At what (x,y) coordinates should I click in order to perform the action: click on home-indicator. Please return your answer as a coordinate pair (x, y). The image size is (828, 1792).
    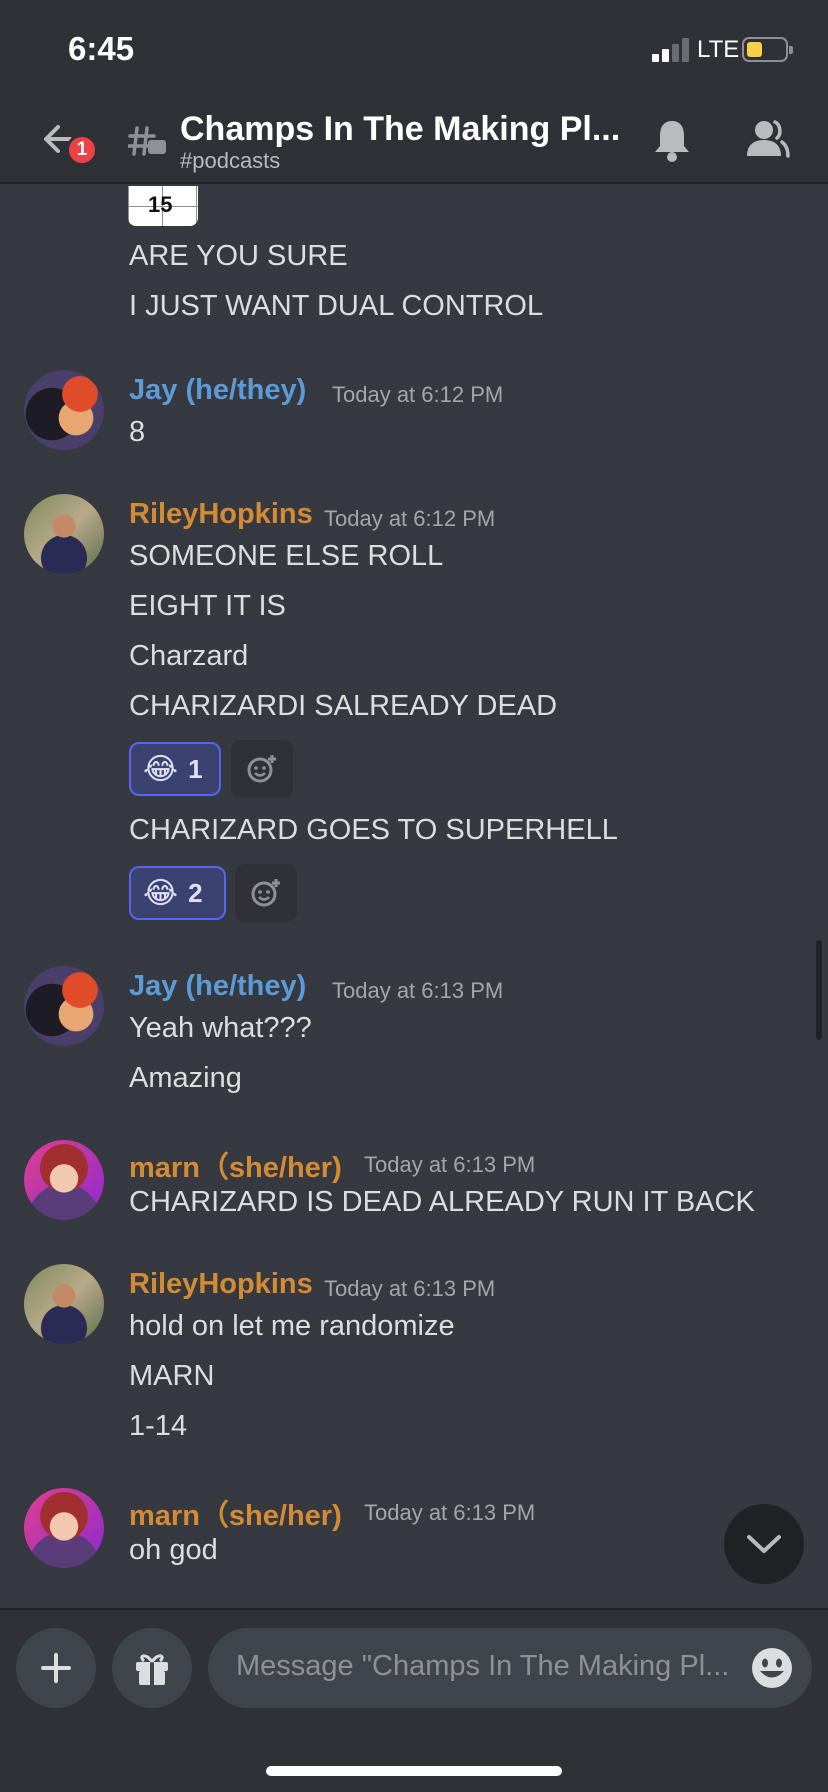
    Looking at the image, I should click on (414, 1771).